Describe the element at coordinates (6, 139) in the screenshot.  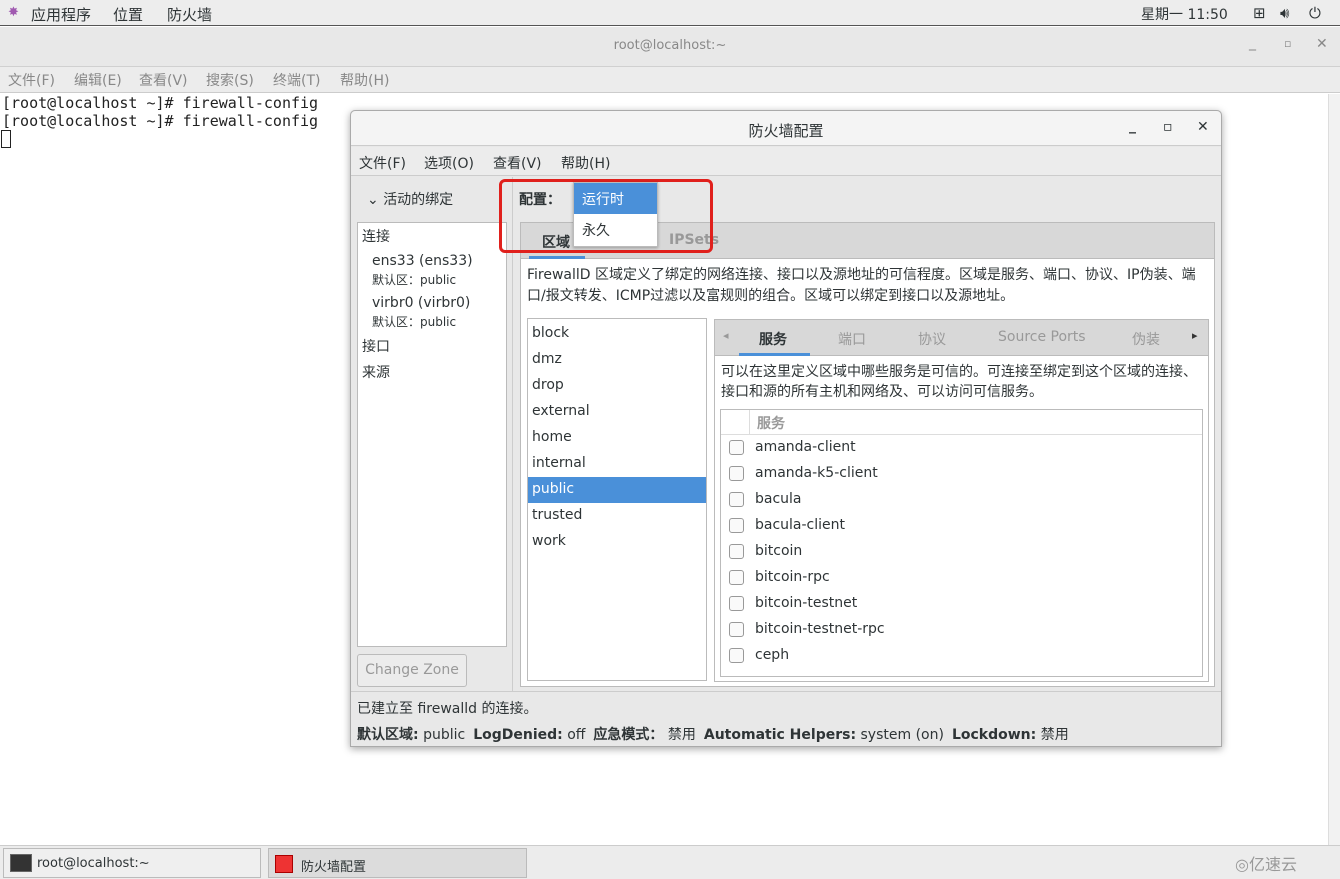
I see `terminal-cursor` at that location.